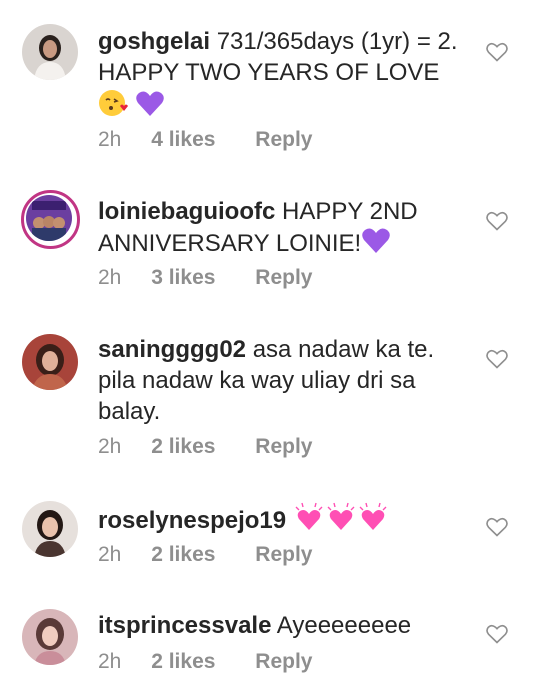  I want to click on comment-username: saningggg02, so click(172, 349).